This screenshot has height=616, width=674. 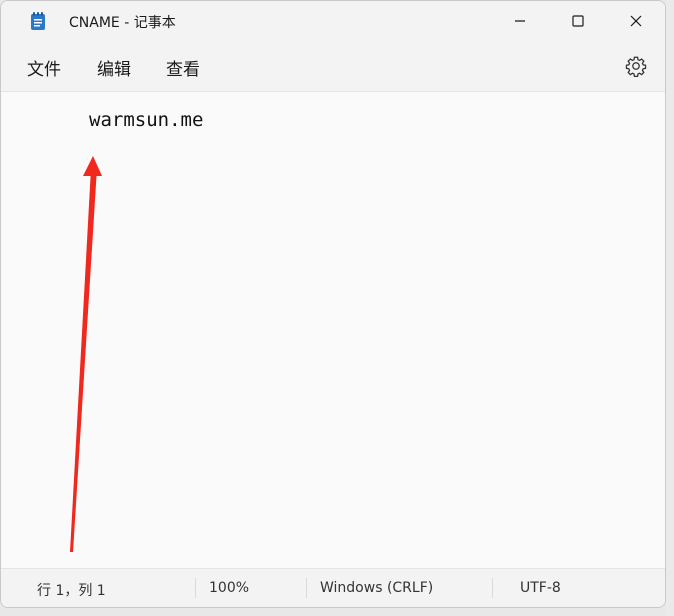 I want to click on menu-view: 查看, so click(x=183, y=67).